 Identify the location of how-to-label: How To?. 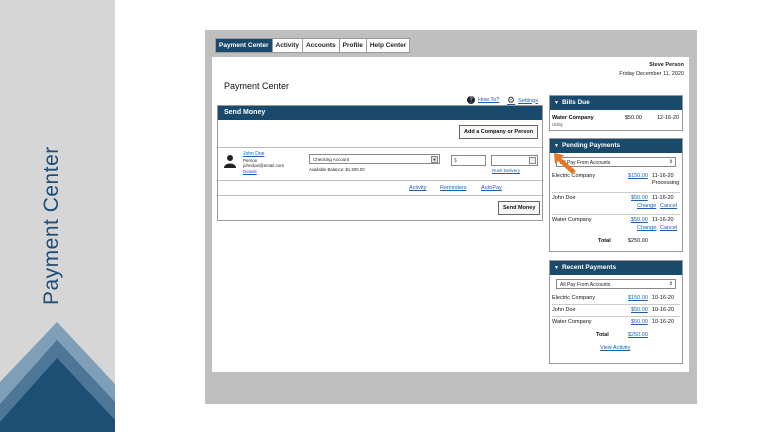
(489, 100).